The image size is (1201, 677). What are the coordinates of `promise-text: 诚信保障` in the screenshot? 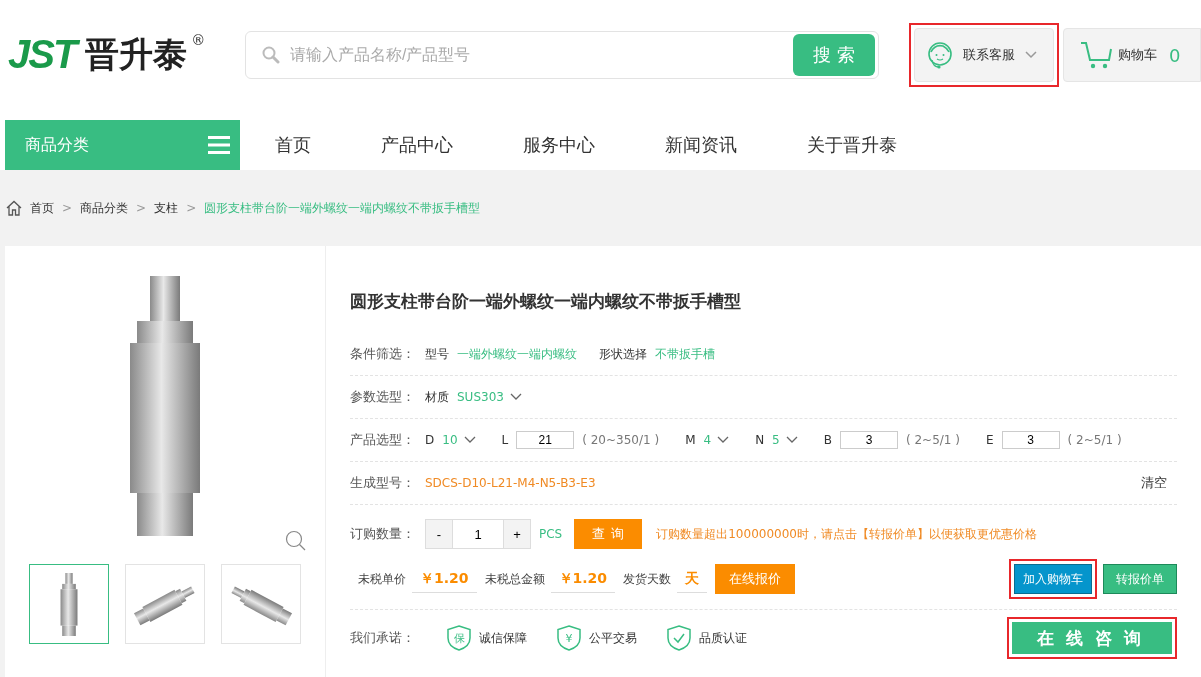 It's located at (503, 638).